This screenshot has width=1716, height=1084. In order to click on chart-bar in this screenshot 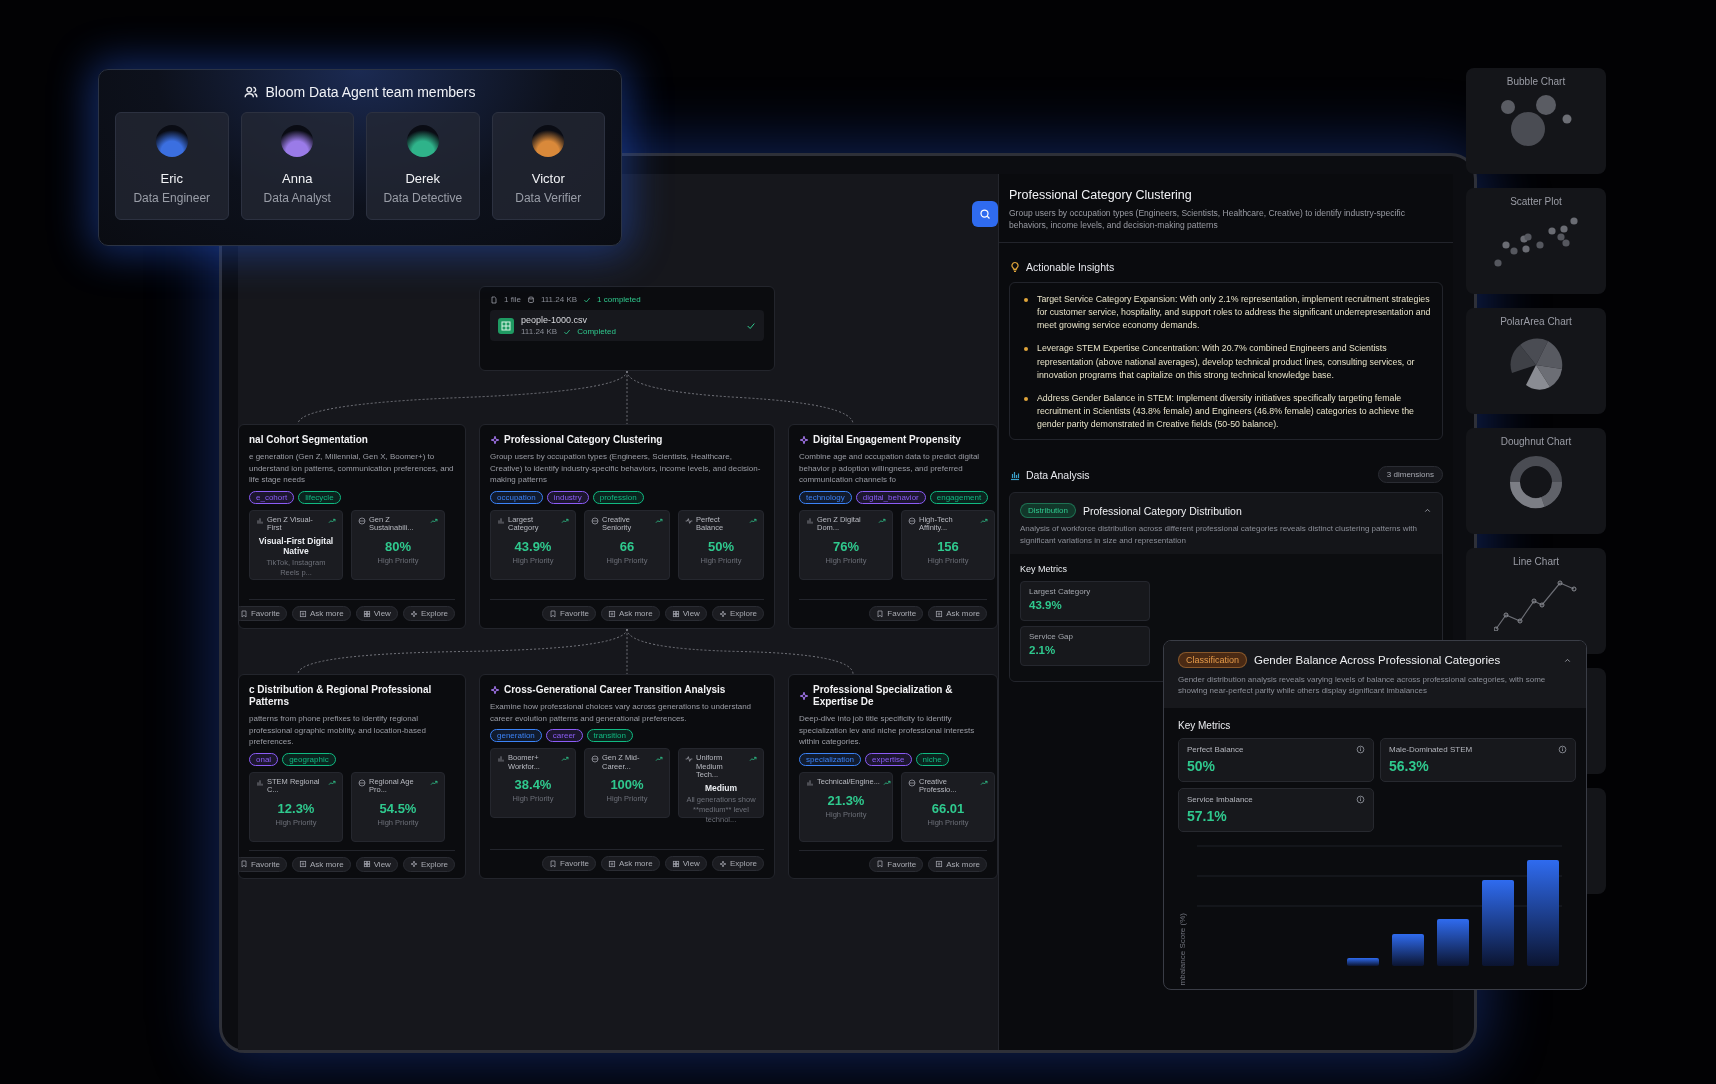, I will do `click(1363, 962)`.